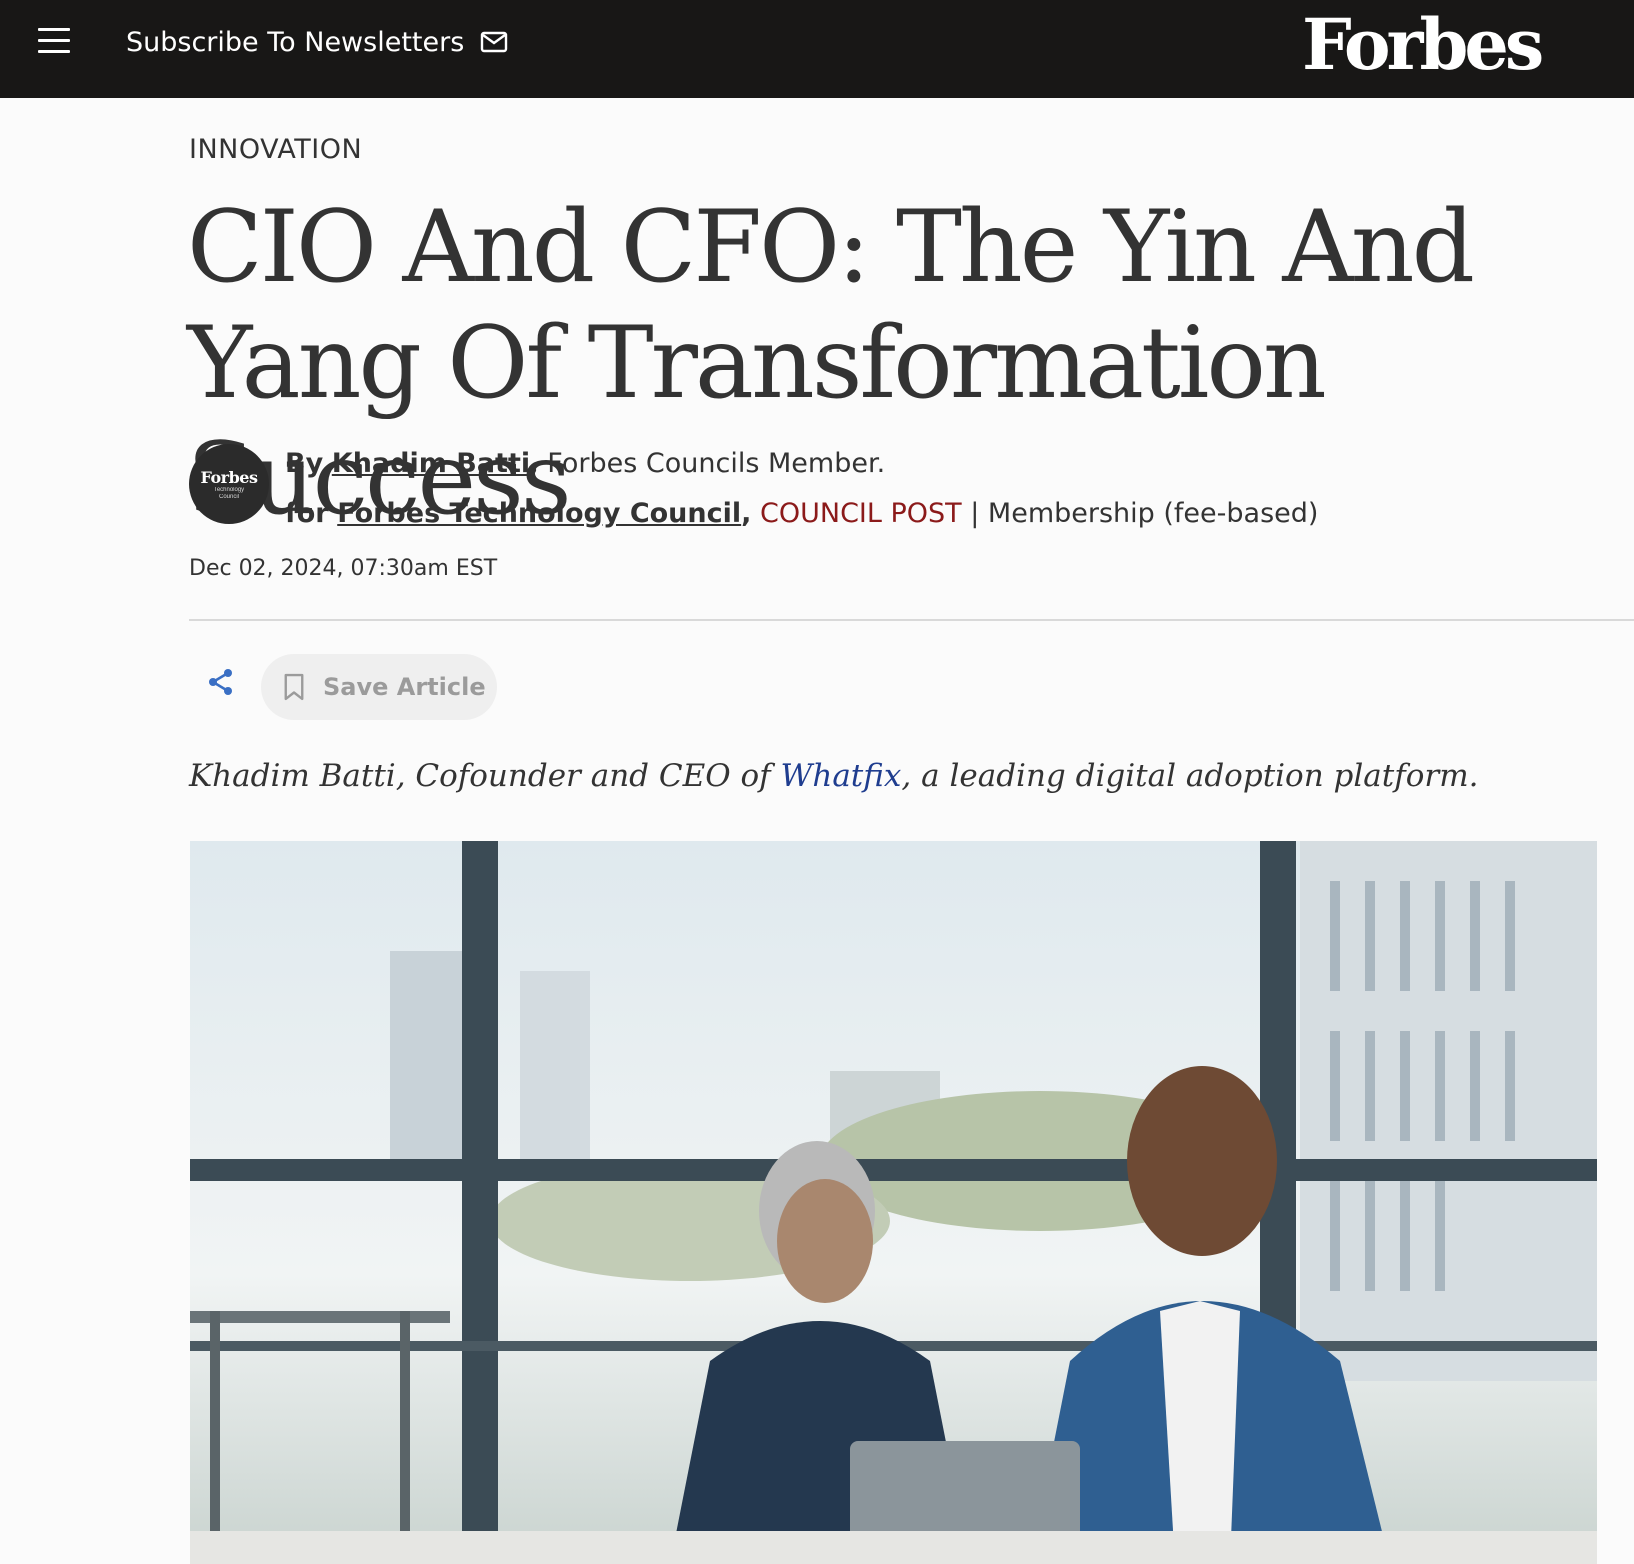  What do you see at coordinates (539, 513) in the screenshot?
I see `council-link: Forbes Technology Council` at bounding box center [539, 513].